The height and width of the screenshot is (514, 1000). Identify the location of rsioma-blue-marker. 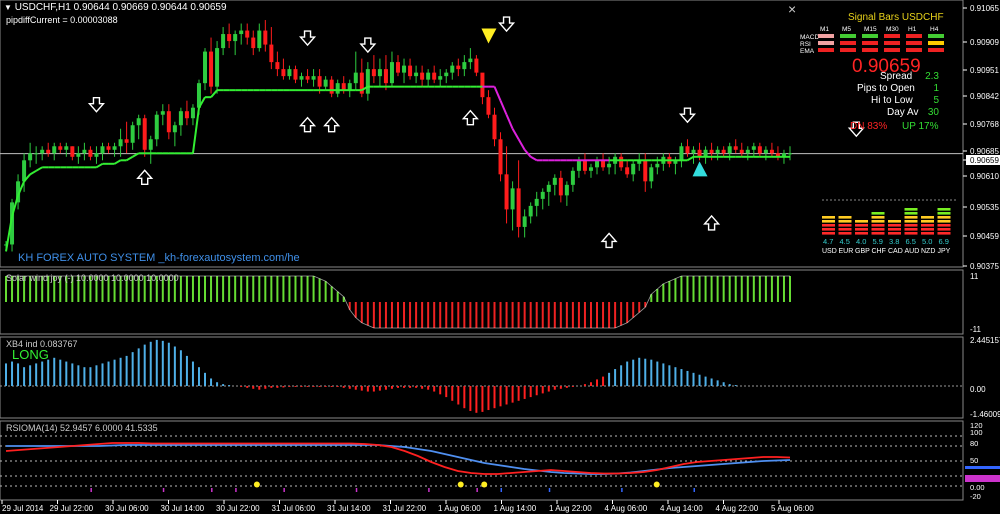
(982, 467).